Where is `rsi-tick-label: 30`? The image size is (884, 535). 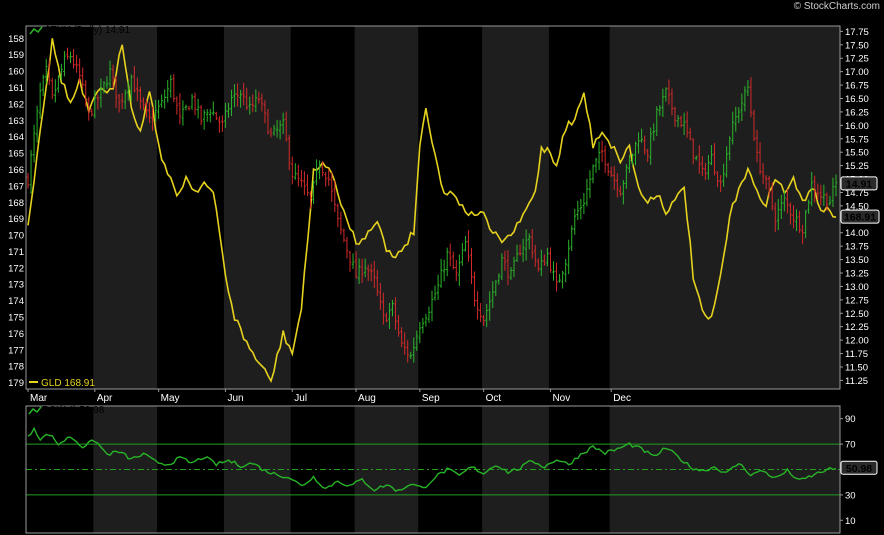 rsi-tick-label: 30 is located at coordinates (850, 495).